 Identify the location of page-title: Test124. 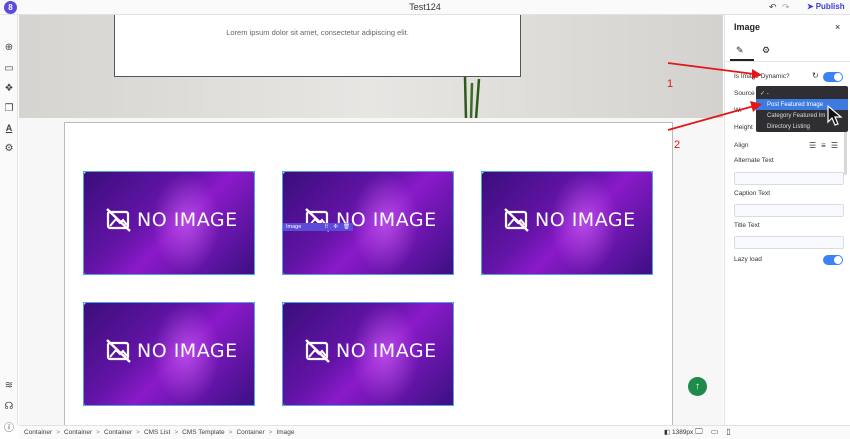
(425, 7).